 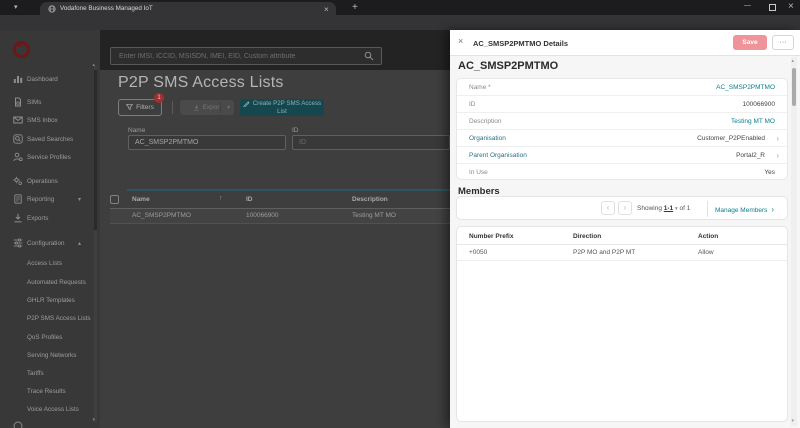 I want to click on member-row-border, so click(x=622, y=260).